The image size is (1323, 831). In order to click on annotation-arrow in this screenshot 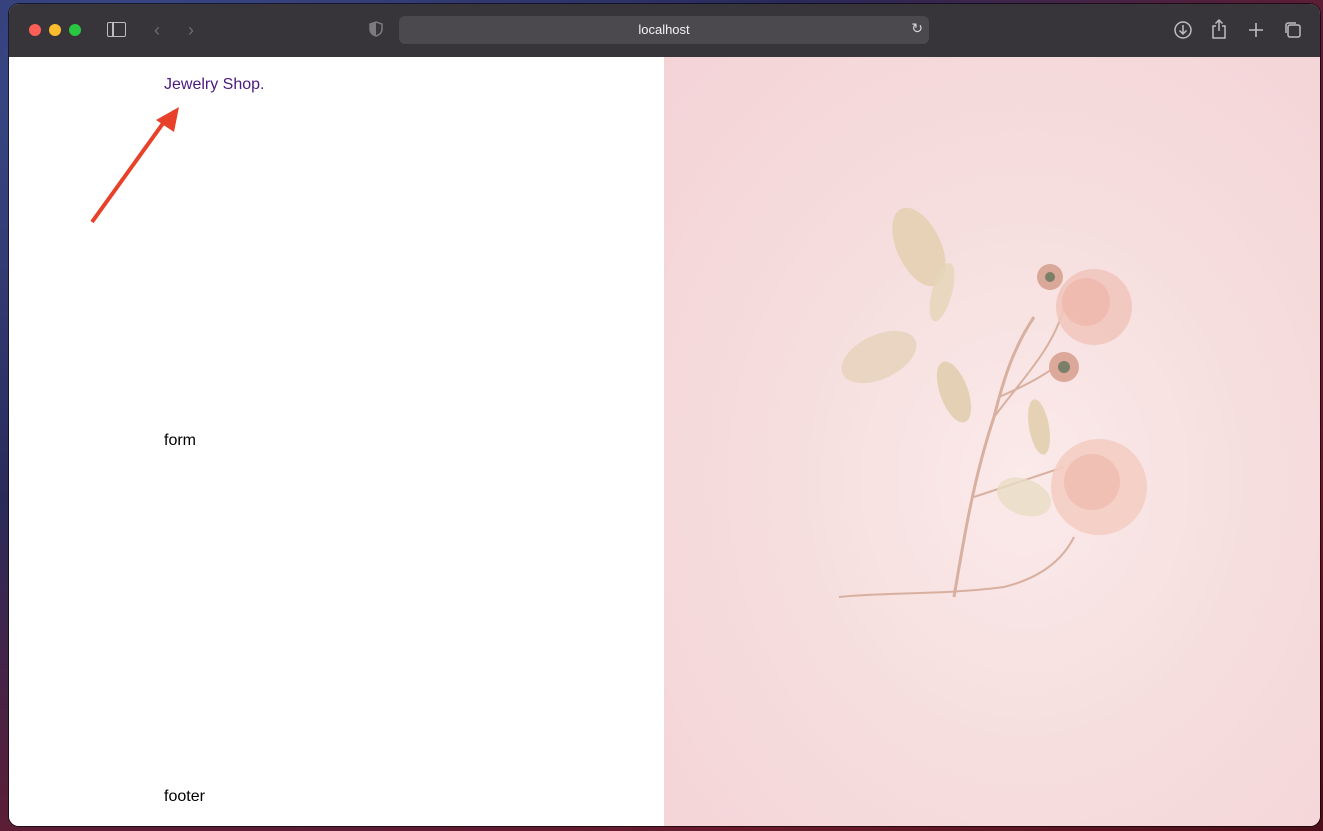, I will do `click(134, 165)`.